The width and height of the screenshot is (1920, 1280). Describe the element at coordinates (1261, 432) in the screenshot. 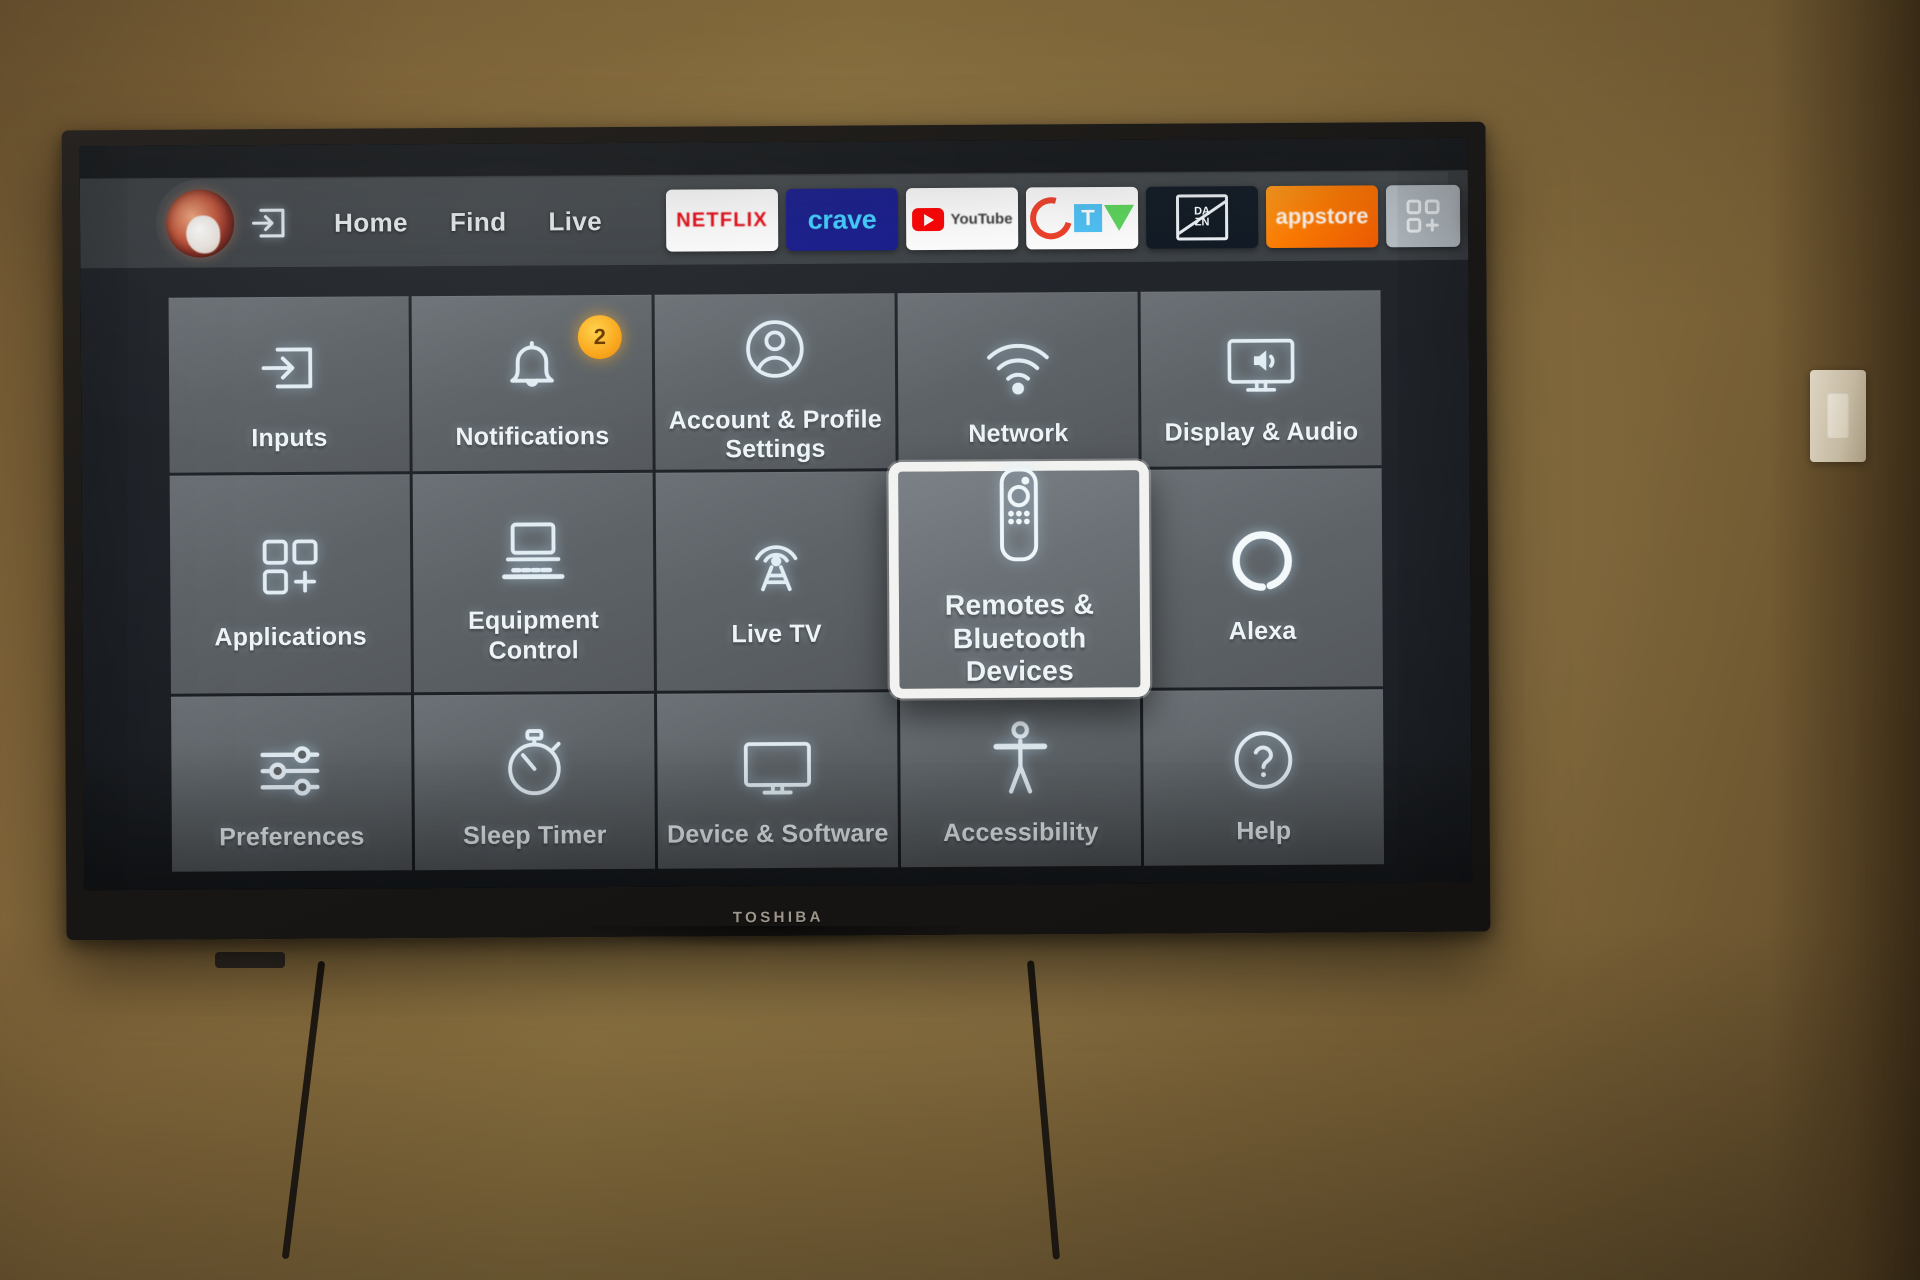

I see `tile-label: Display & Audio` at that location.